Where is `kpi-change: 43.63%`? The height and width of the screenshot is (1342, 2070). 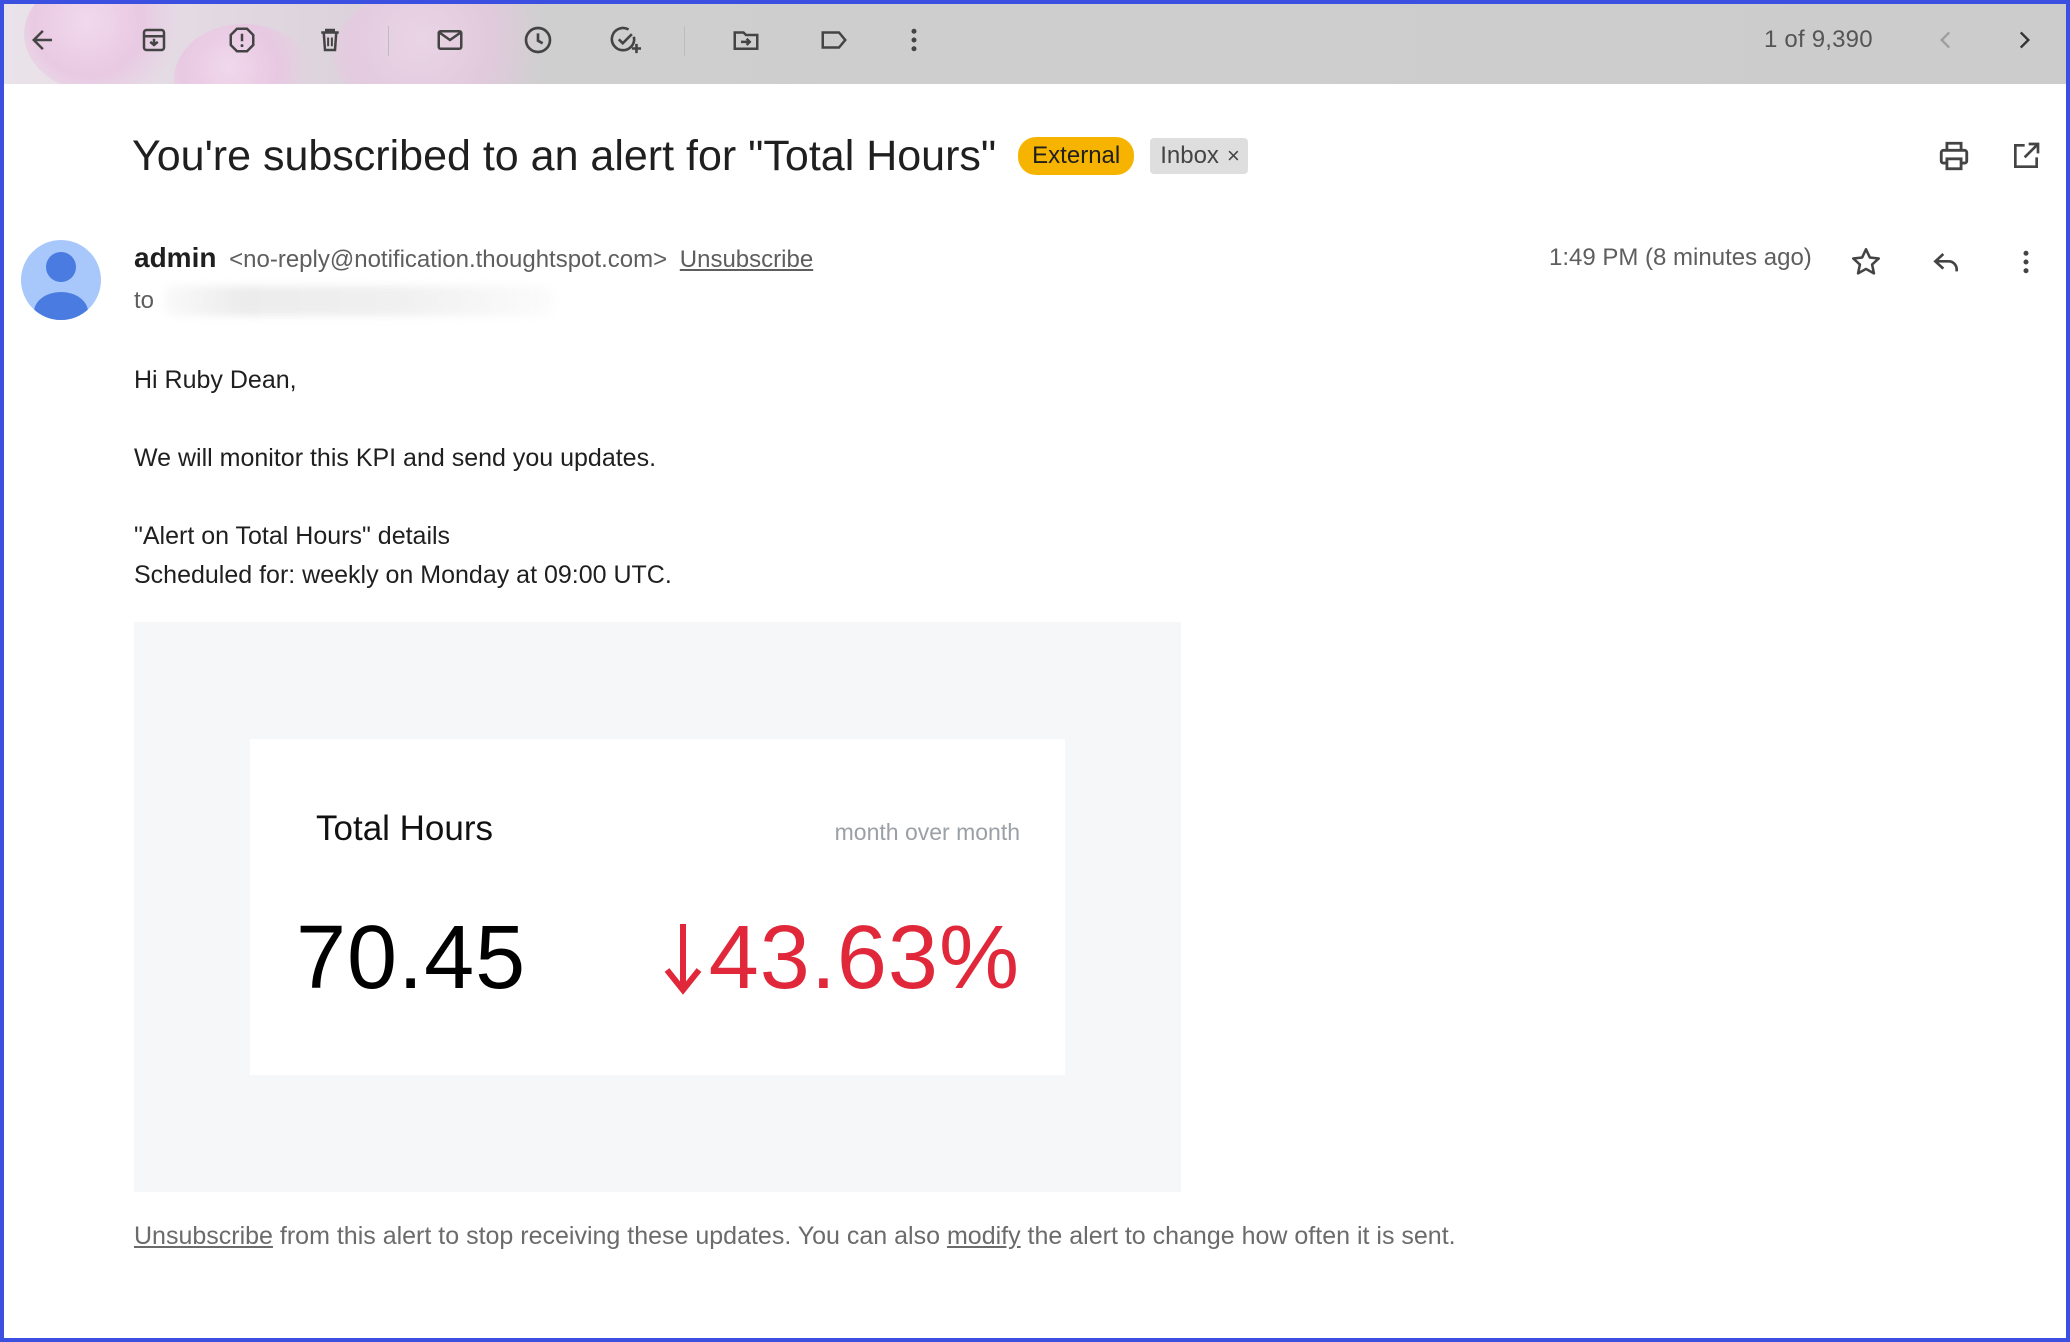
kpi-change: 43.63% is located at coordinates (840, 958).